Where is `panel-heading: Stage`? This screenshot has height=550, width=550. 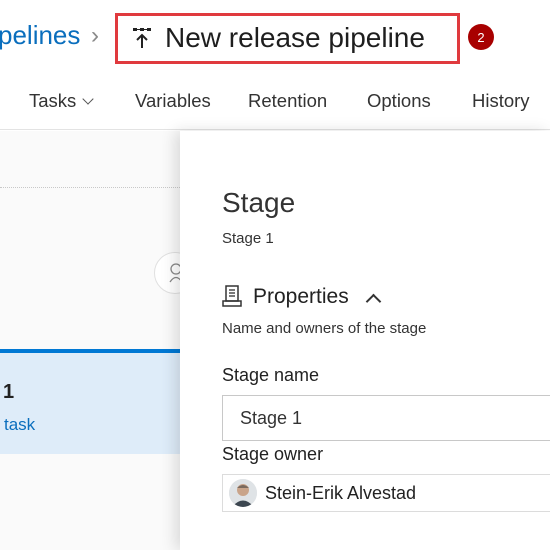 panel-heading: Stage is located at coordinates (259, 202).